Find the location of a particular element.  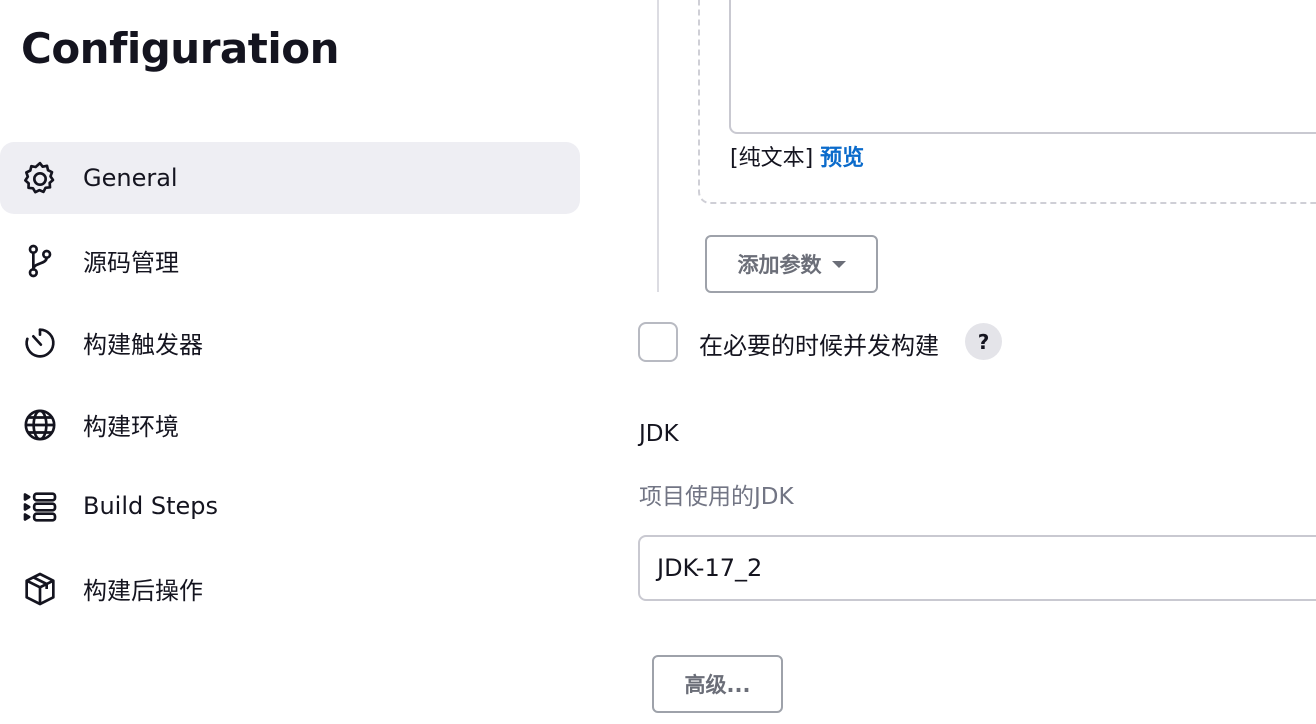

sidebar-item-label: 构建后操作 is located at coordinates (143, 590).